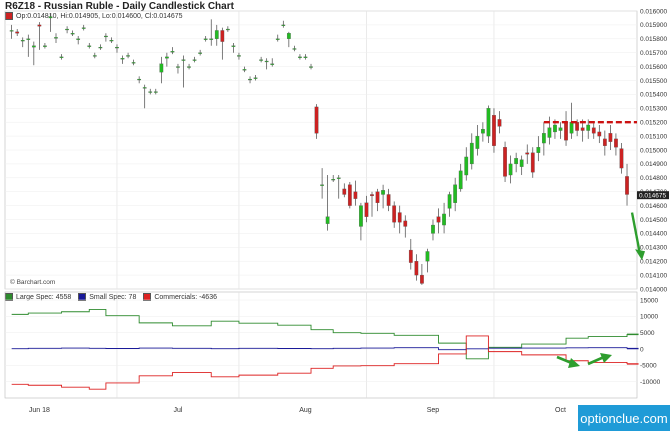 The width and height of the screenshot is (670, 431). Describe the element at coordinates (574, 363) in the screenshot. I see `cot-arrow-1-head` at that location.